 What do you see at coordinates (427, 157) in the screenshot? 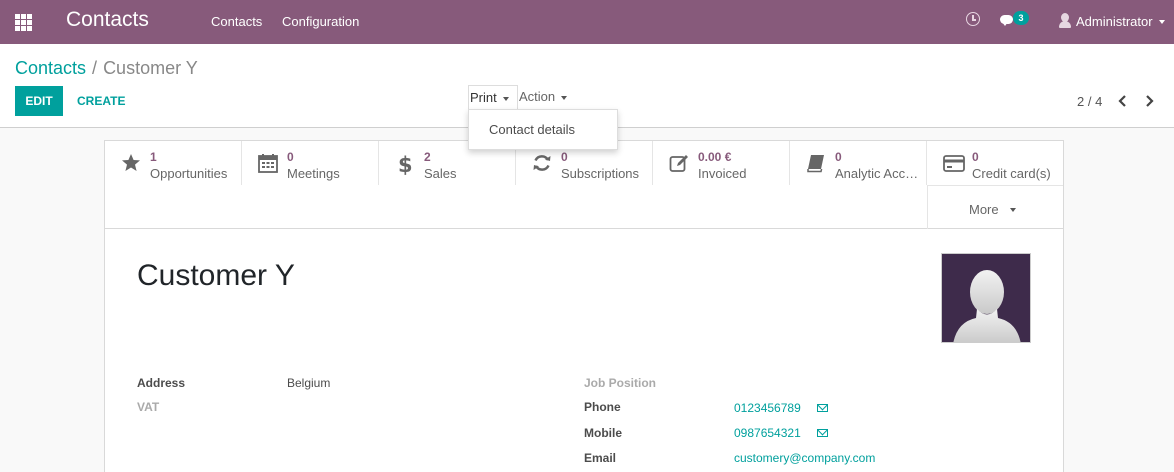
I see `sales-count: 2` at bounding box center [427, 157].